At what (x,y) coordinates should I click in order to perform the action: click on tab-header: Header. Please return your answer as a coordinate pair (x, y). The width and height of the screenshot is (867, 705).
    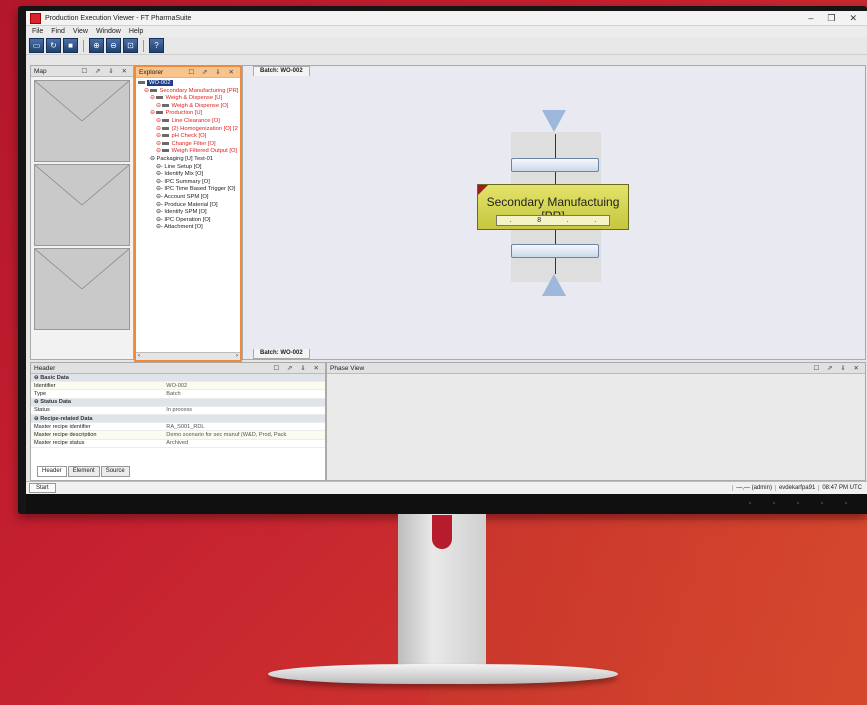
    Looking at the image, I should click on (52, 471).